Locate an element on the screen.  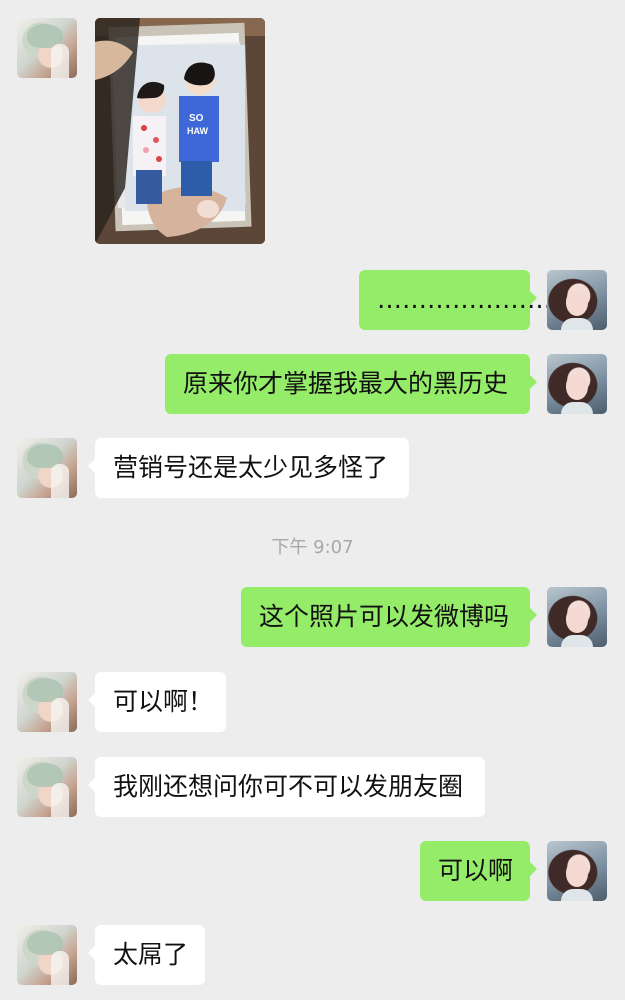
svg-text: SO is located at coordinates (196, 118).